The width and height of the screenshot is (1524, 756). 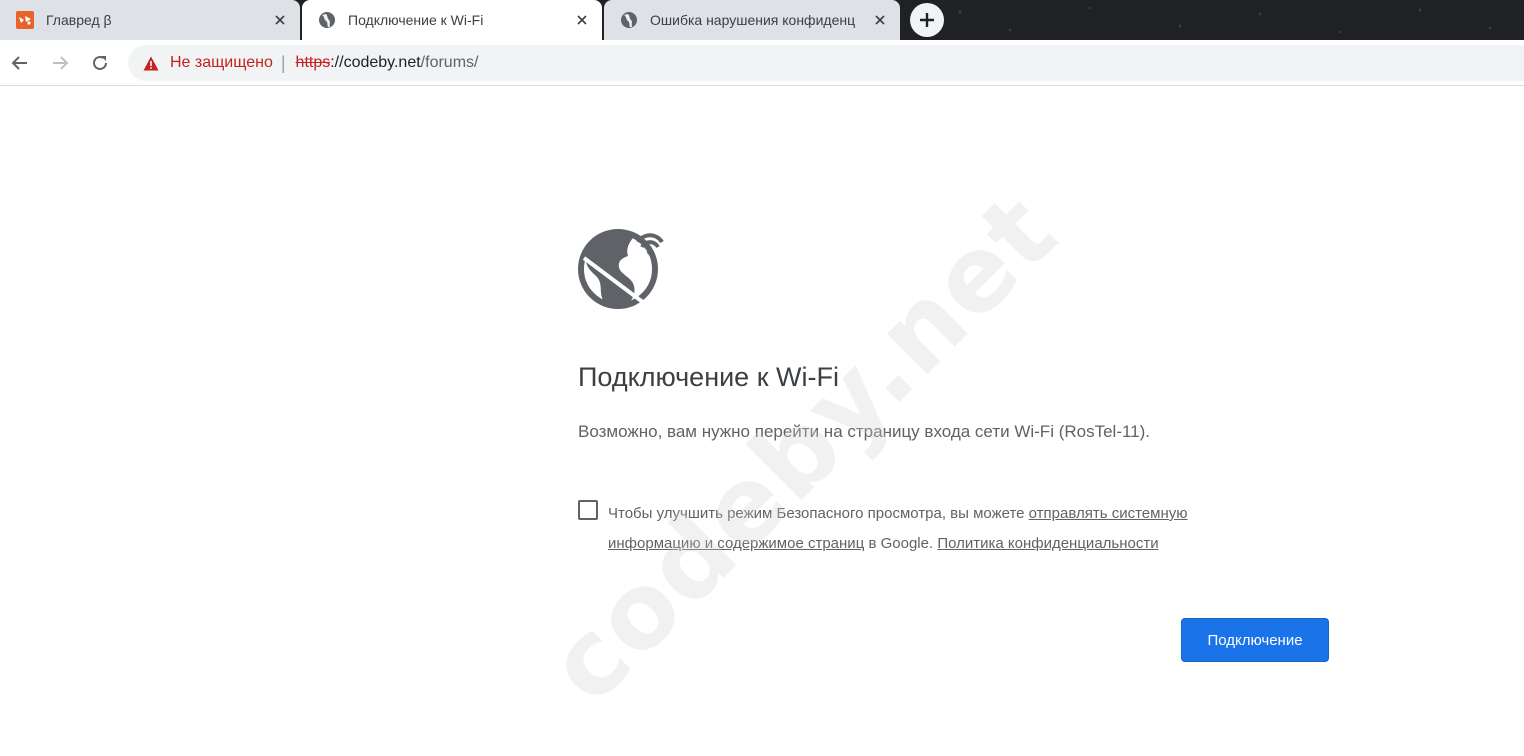 What do you see at coordinates (826, 63) in the screenshot?
I see `address-bar: Не защищено | https://codeby.net/forums/` at bounding box center [826, 63].